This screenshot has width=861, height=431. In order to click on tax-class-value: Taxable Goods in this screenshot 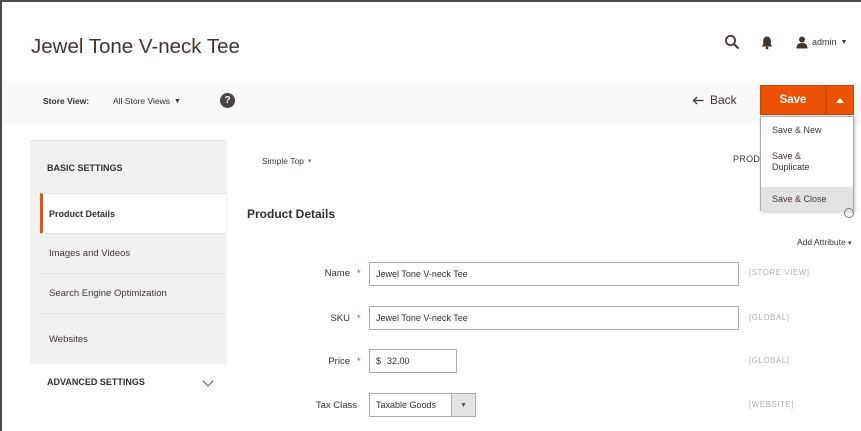, I will do `click(406, 405)`.